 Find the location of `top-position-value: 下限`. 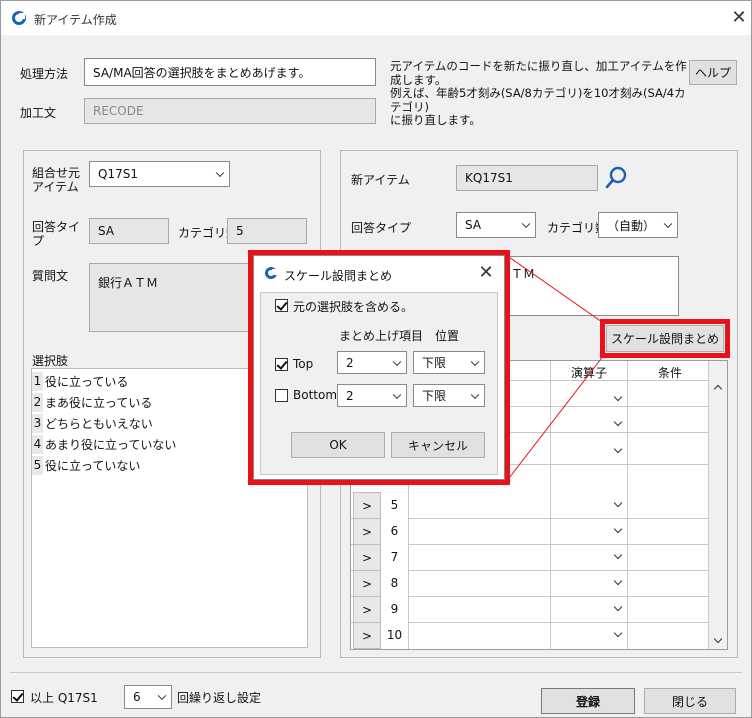

top-position-value: 下限 is located at coordinates (434, 363).